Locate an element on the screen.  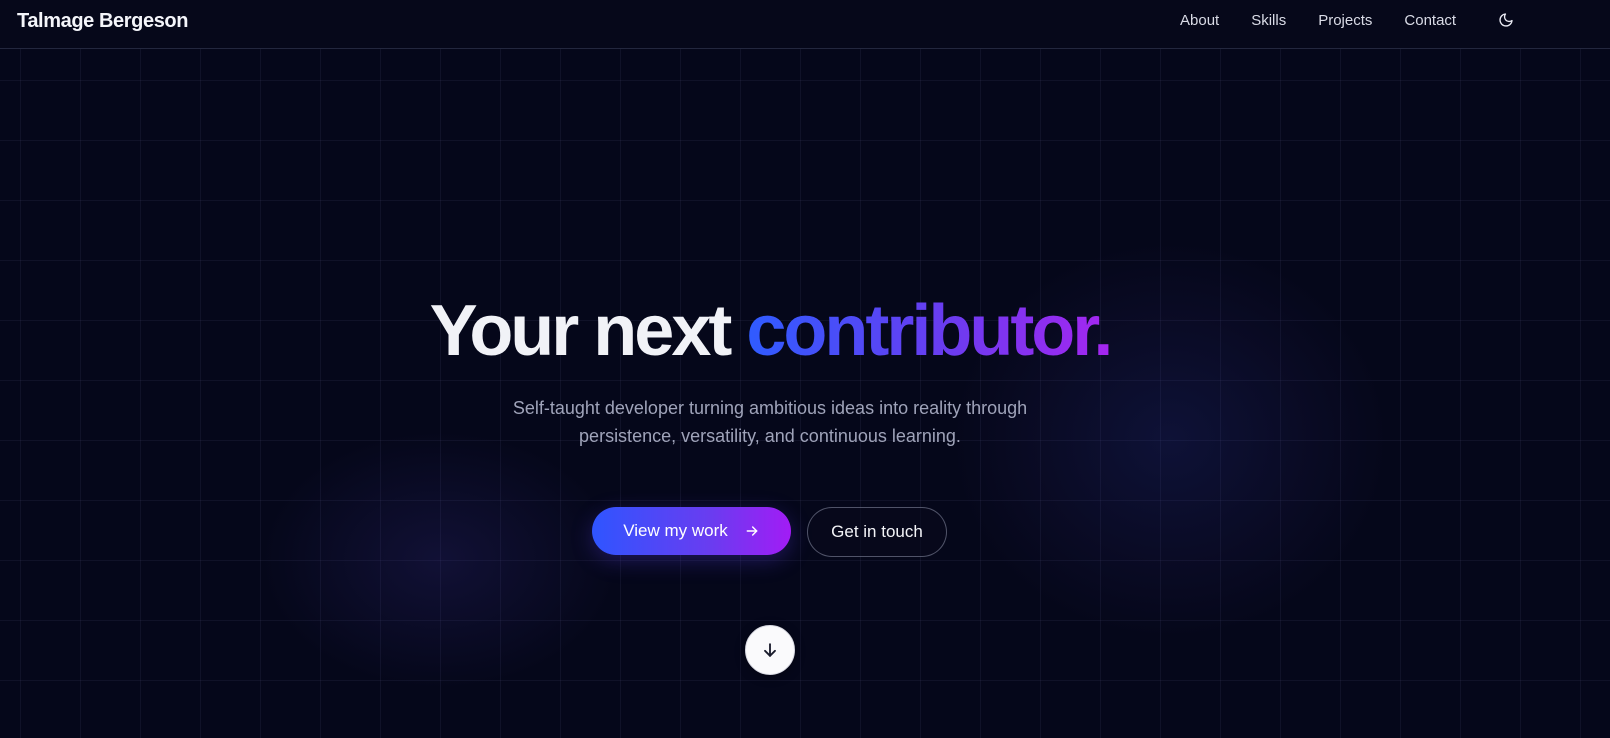
get-in-touch-label: Get in touch is located at coordinates (877, 531).